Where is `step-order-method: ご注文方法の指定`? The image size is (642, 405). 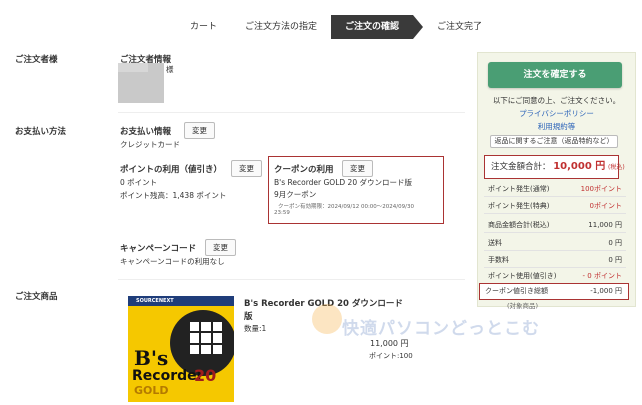
step-order-method: ご注文方法の指定 is located at coordinates (281, 27).